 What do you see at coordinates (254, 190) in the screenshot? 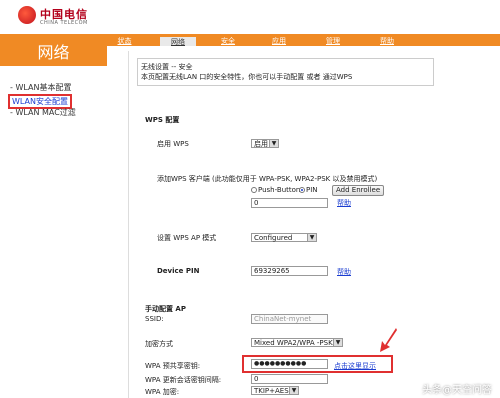
I see `radio-push-button` at bounding box center [254, 190].